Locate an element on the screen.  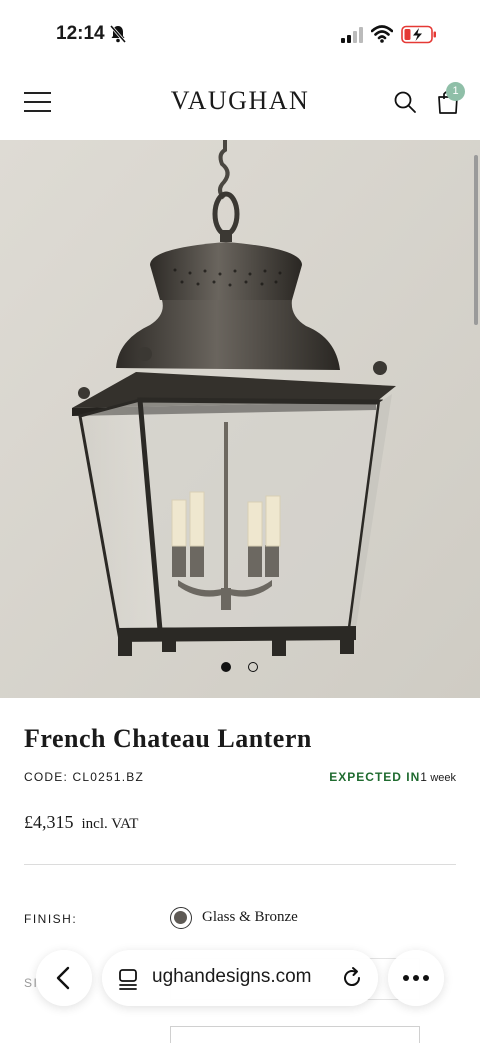
status-bar: 12:14 is located at coordinates (240, 33).